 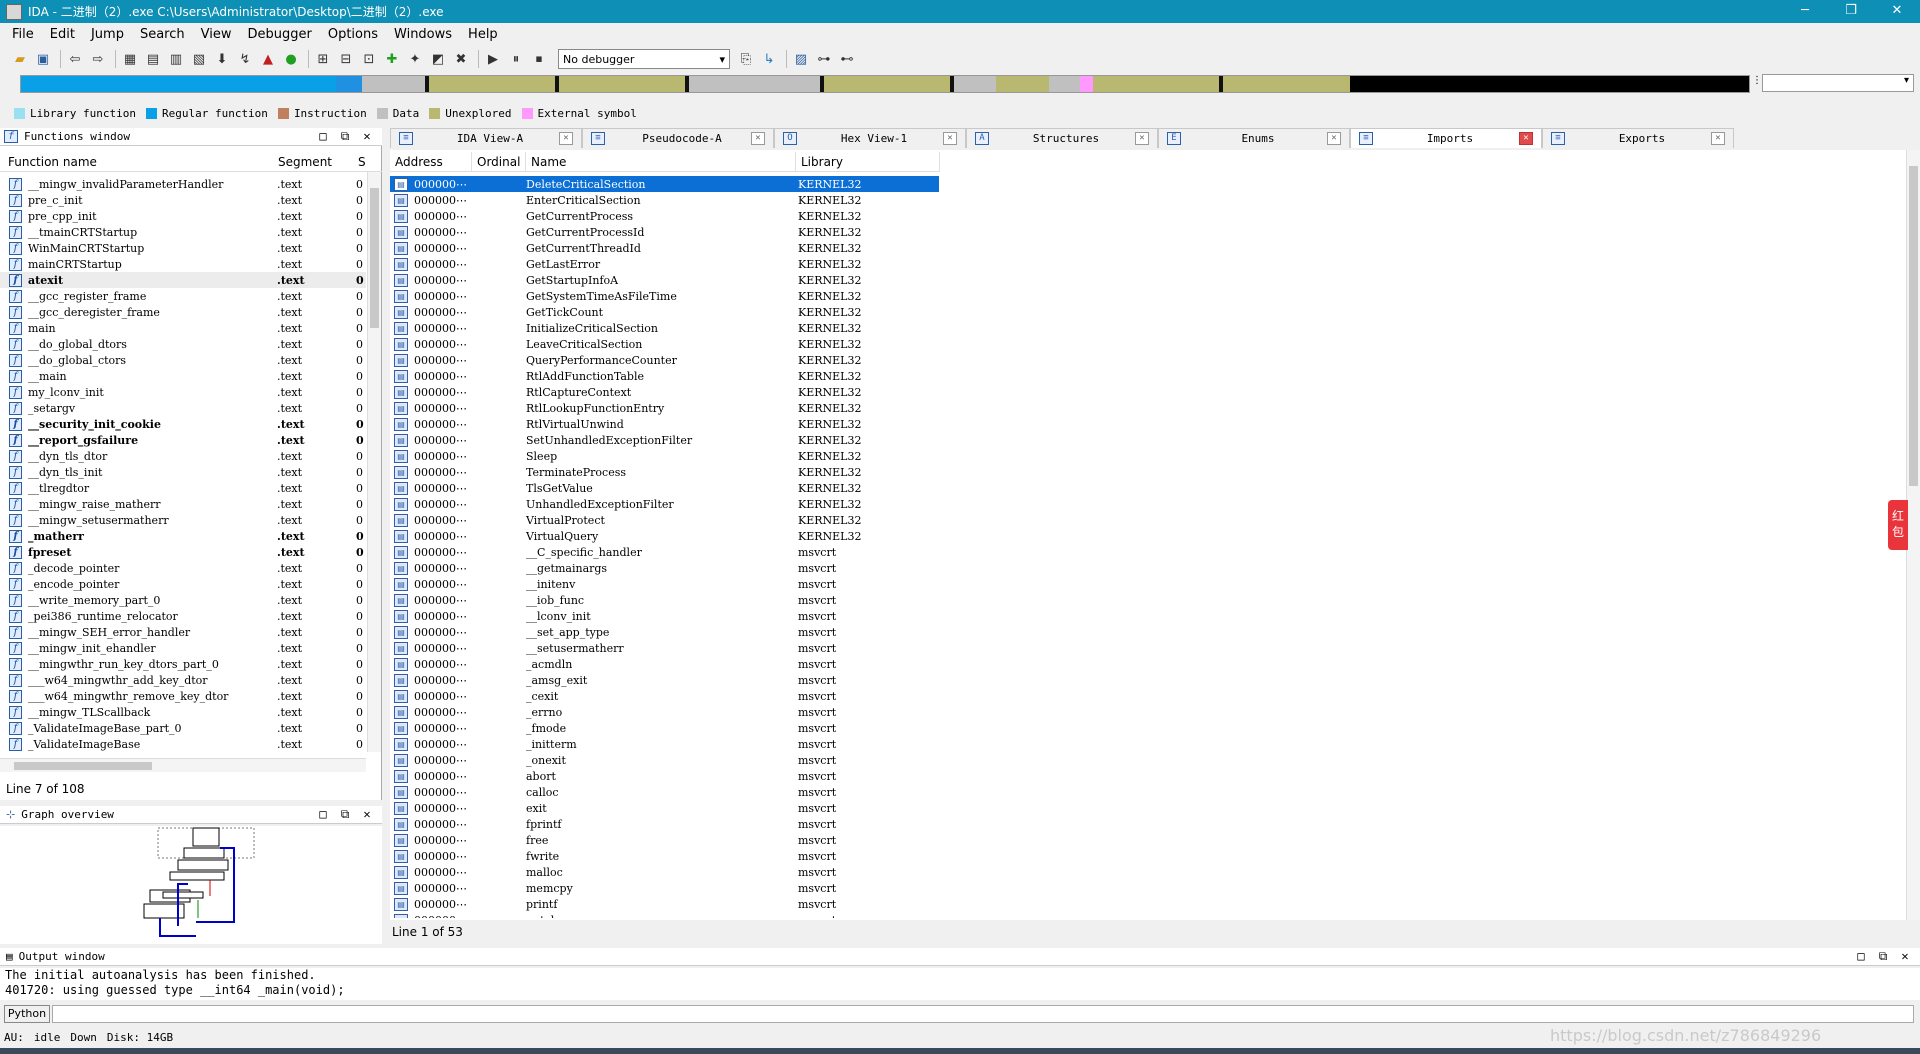 I want to click on import-row: ▤ 000000⋯ _errno msvcrt, so click(x=1147, y=712).